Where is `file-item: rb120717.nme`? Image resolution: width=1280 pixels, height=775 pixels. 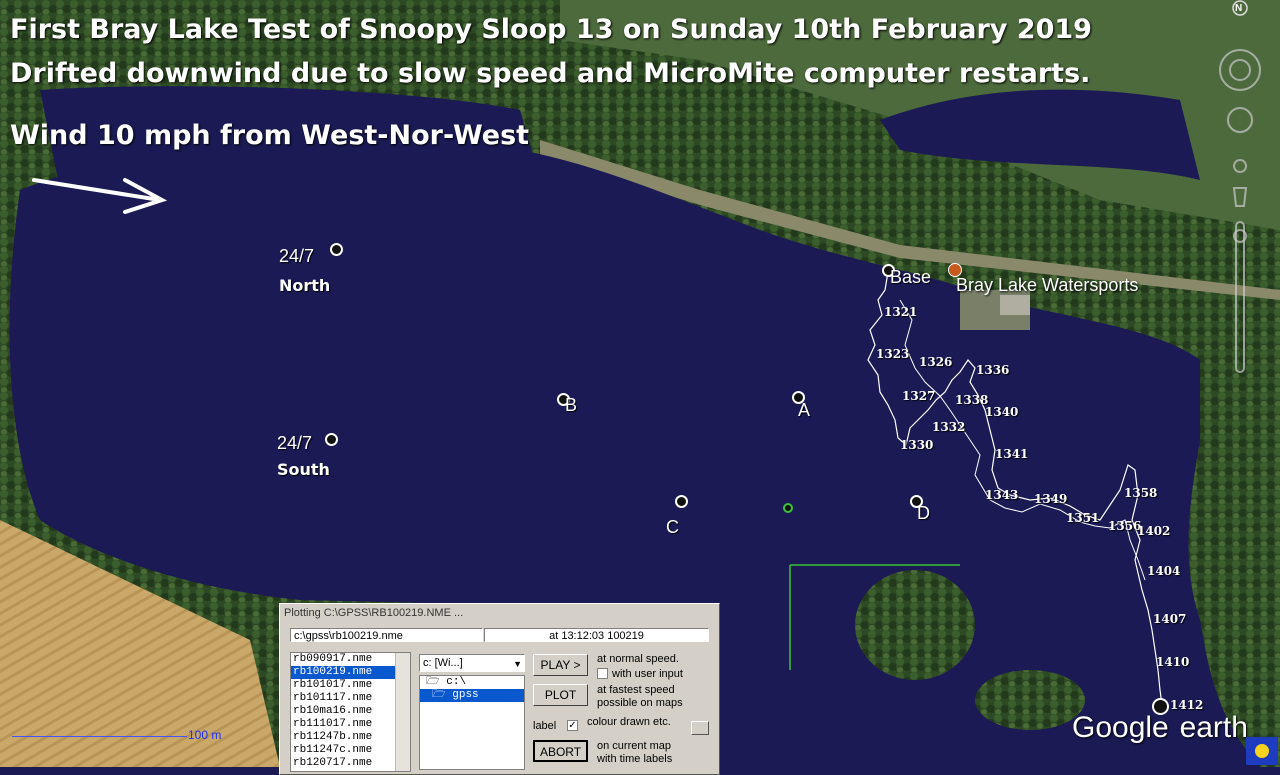
file-item: rb120717.nme is located at coordinates (350, 763).